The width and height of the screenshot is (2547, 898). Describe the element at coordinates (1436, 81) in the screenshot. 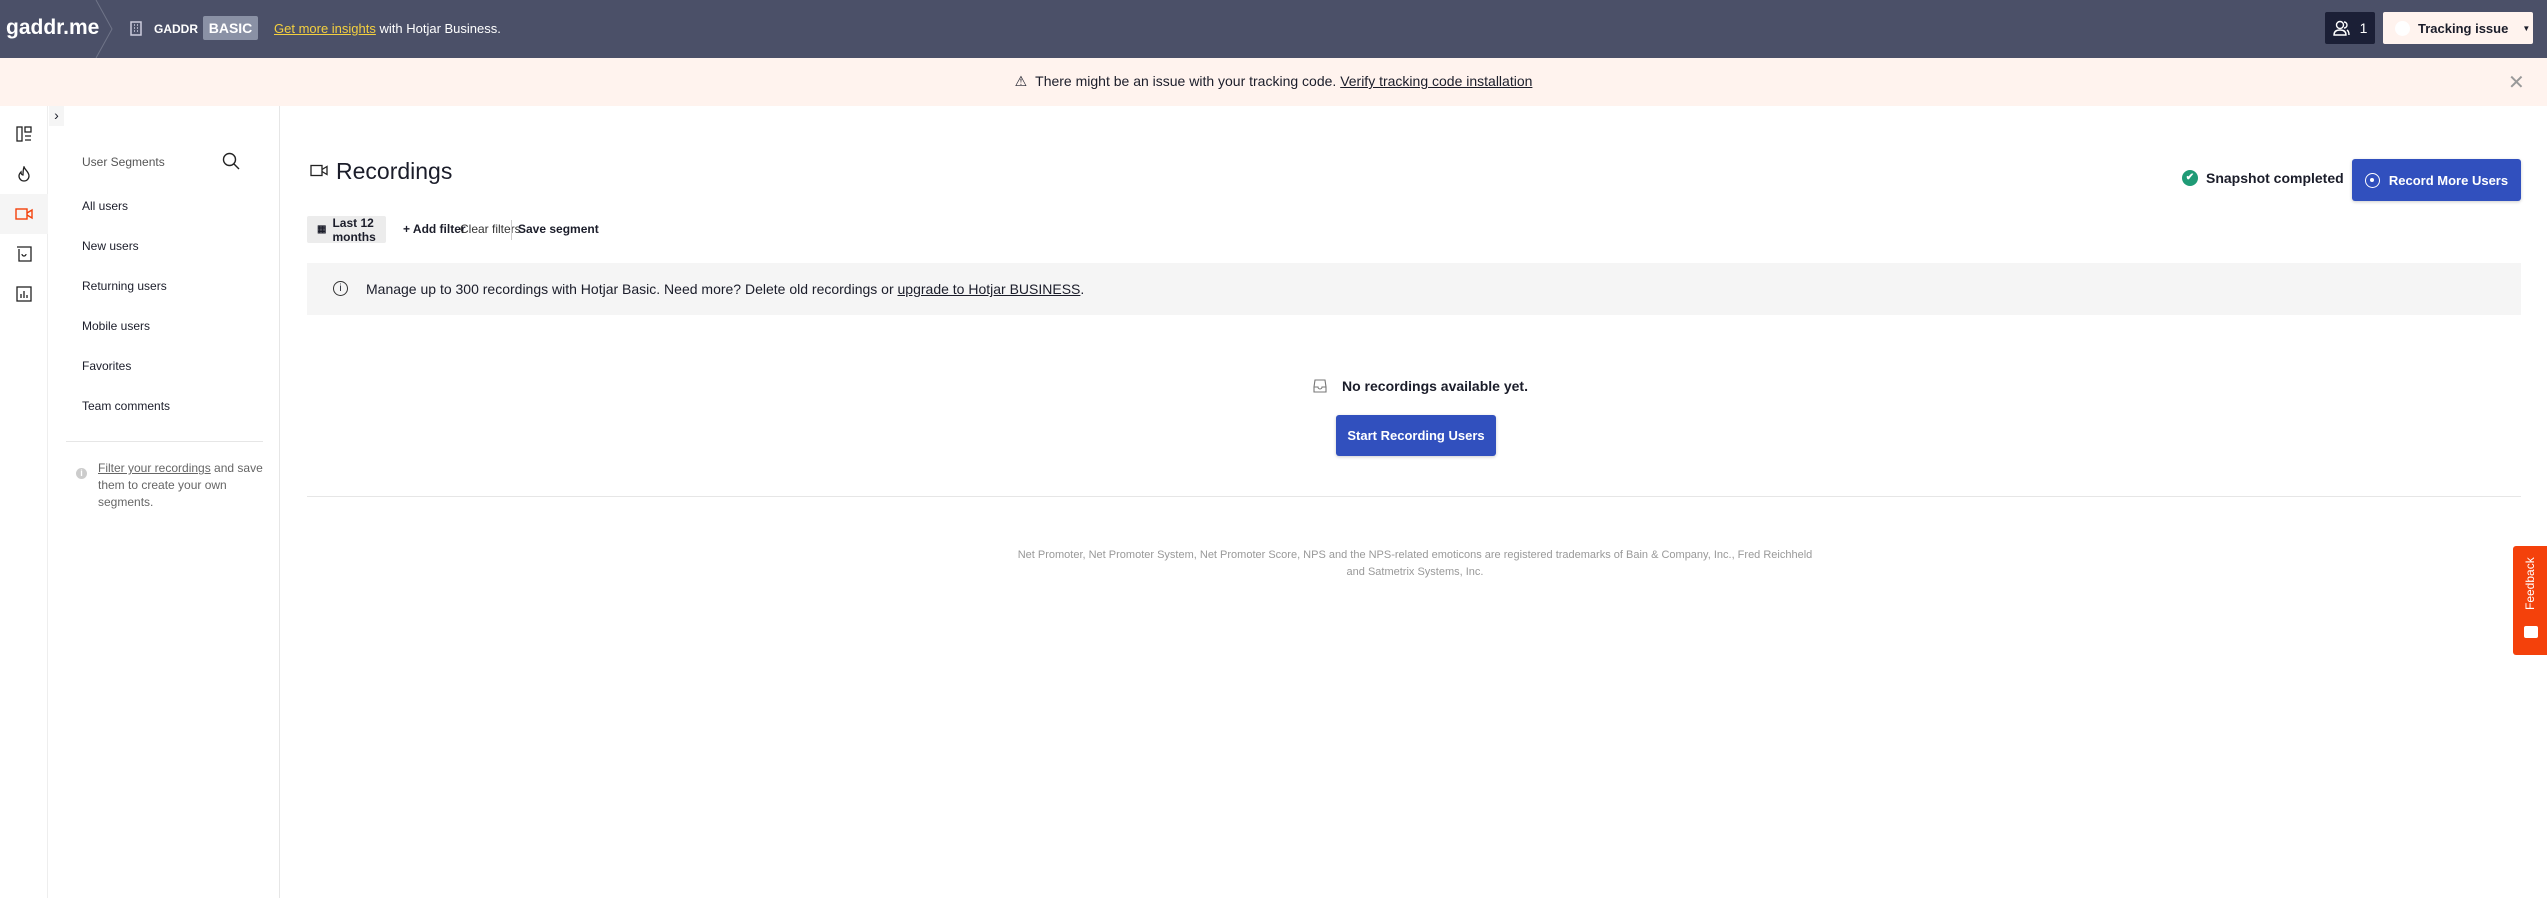

I see `verify-tracking-link: Verify tracking code installation` at that location.